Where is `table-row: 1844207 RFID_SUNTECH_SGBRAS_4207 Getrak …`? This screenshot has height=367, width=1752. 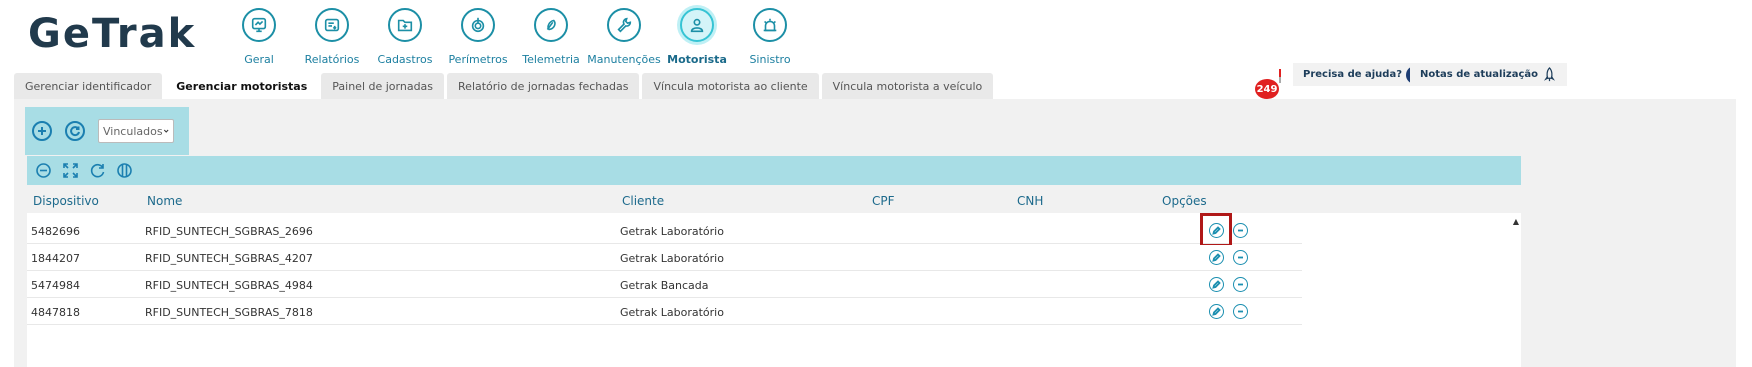
table-row: 1844207 RFID_SUNTECH_SGBRAS_4207 Getrak … is located at coordinates (664, 258).